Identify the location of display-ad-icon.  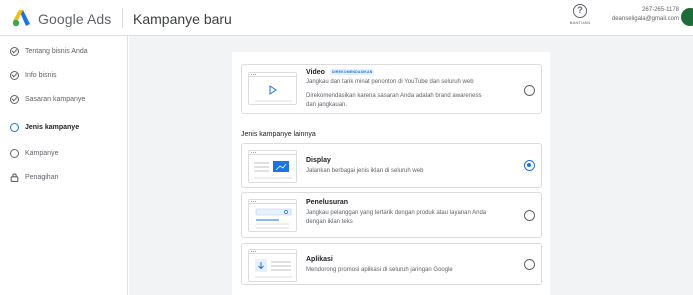
(273, 170).